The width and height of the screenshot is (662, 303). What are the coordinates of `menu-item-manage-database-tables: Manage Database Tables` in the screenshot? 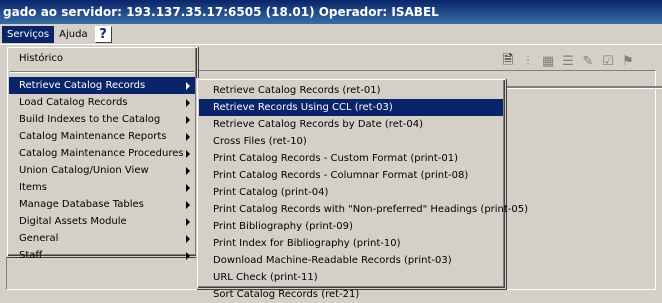 It's located at (102, 204).